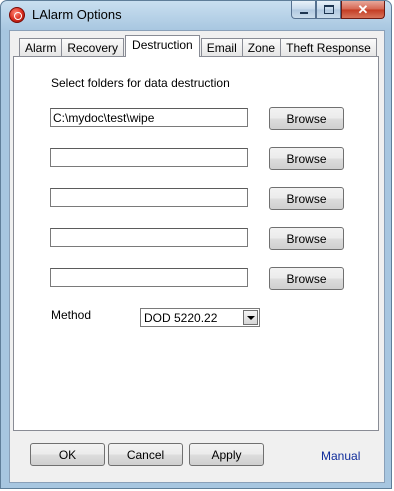 Image resolution: width=394 pixels, height=491 pixels. What do you see at coordinates (306, 238) in the screenshot?
I see `browse-button-4: Browse` at bounding box center [306, 238].